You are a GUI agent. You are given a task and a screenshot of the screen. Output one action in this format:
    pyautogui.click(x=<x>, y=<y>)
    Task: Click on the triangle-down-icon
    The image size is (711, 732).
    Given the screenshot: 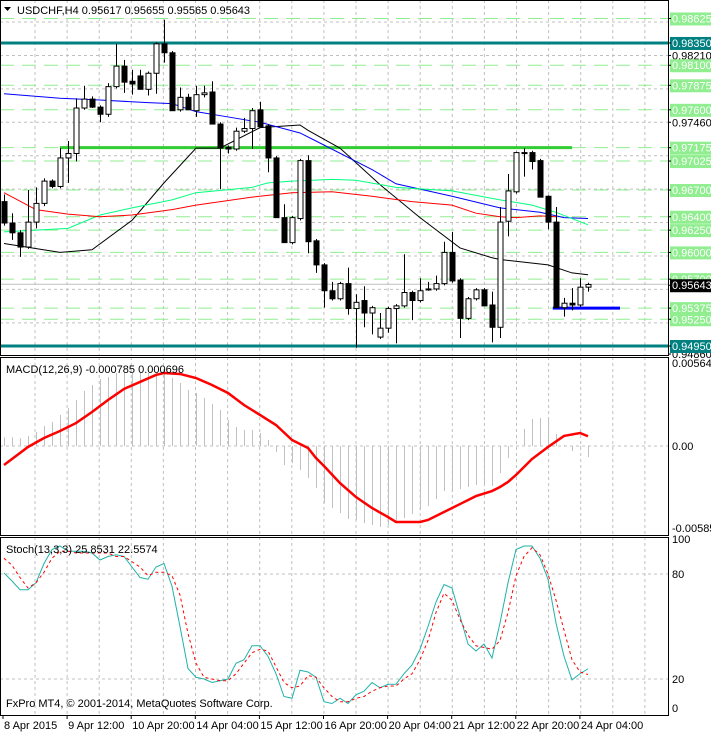 What is the action you would take?
    pyautogui.click(x=7, y=9)
    